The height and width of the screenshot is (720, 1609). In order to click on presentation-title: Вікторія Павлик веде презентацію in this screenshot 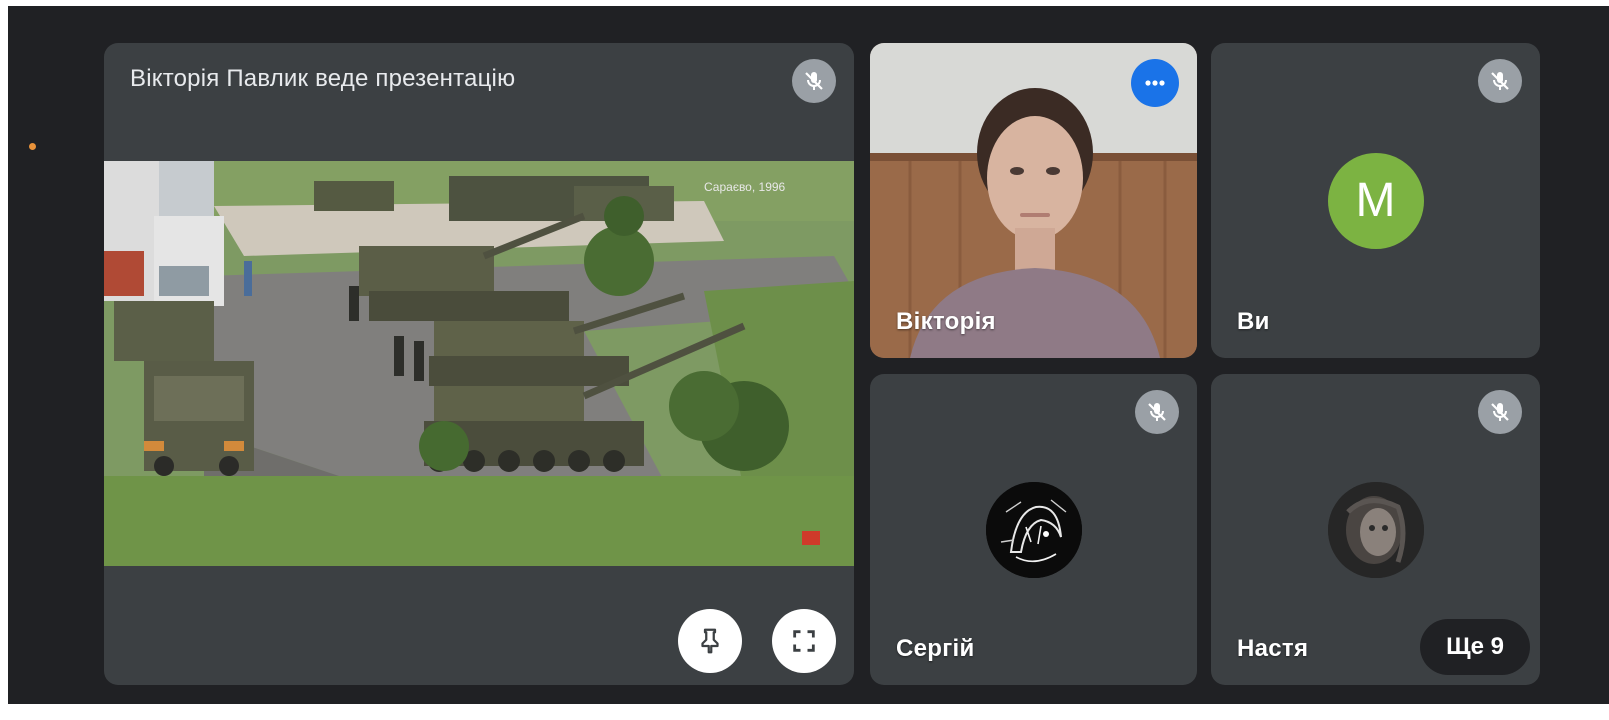, I will do `click(323, 78)`.